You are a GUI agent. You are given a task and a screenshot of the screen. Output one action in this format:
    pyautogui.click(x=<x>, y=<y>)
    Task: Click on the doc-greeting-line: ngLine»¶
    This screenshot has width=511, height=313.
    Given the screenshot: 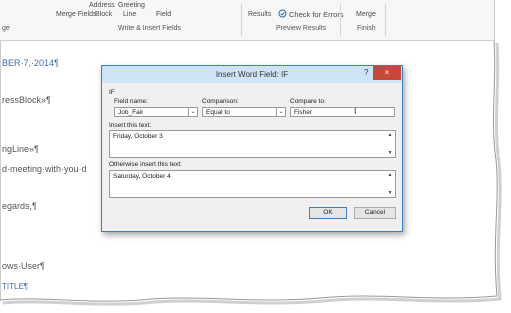 What is the action you would take?
    pyautogui.click(x=20, y=149)
    